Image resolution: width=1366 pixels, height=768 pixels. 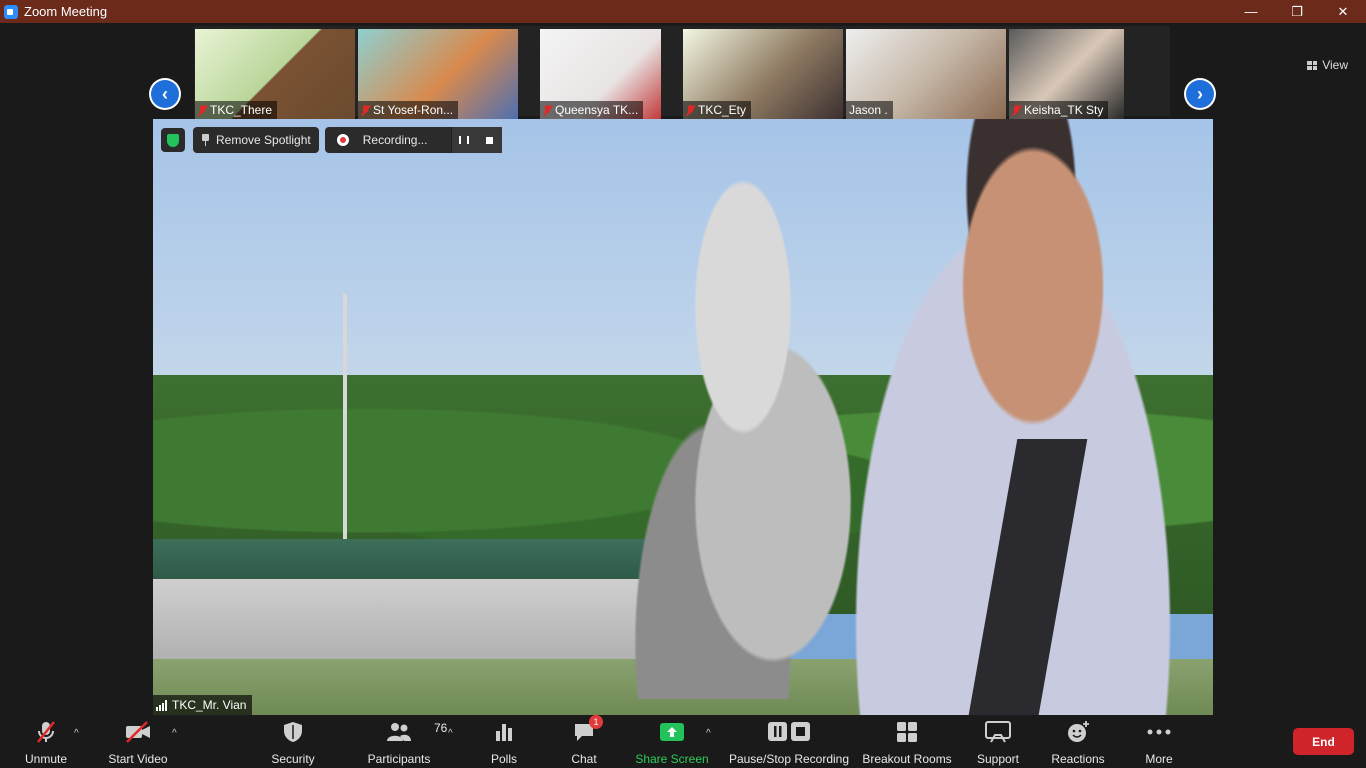 I want to click on audio-options-caret-icon: ^, so click(x=76, y=733).